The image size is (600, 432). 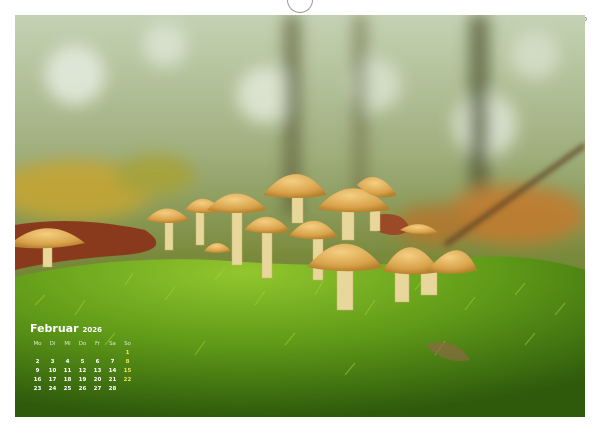 What do you see at coordinates (127, 362) in the screenshot?
I see `day-cell: 8` at bounding box center [127, 362].